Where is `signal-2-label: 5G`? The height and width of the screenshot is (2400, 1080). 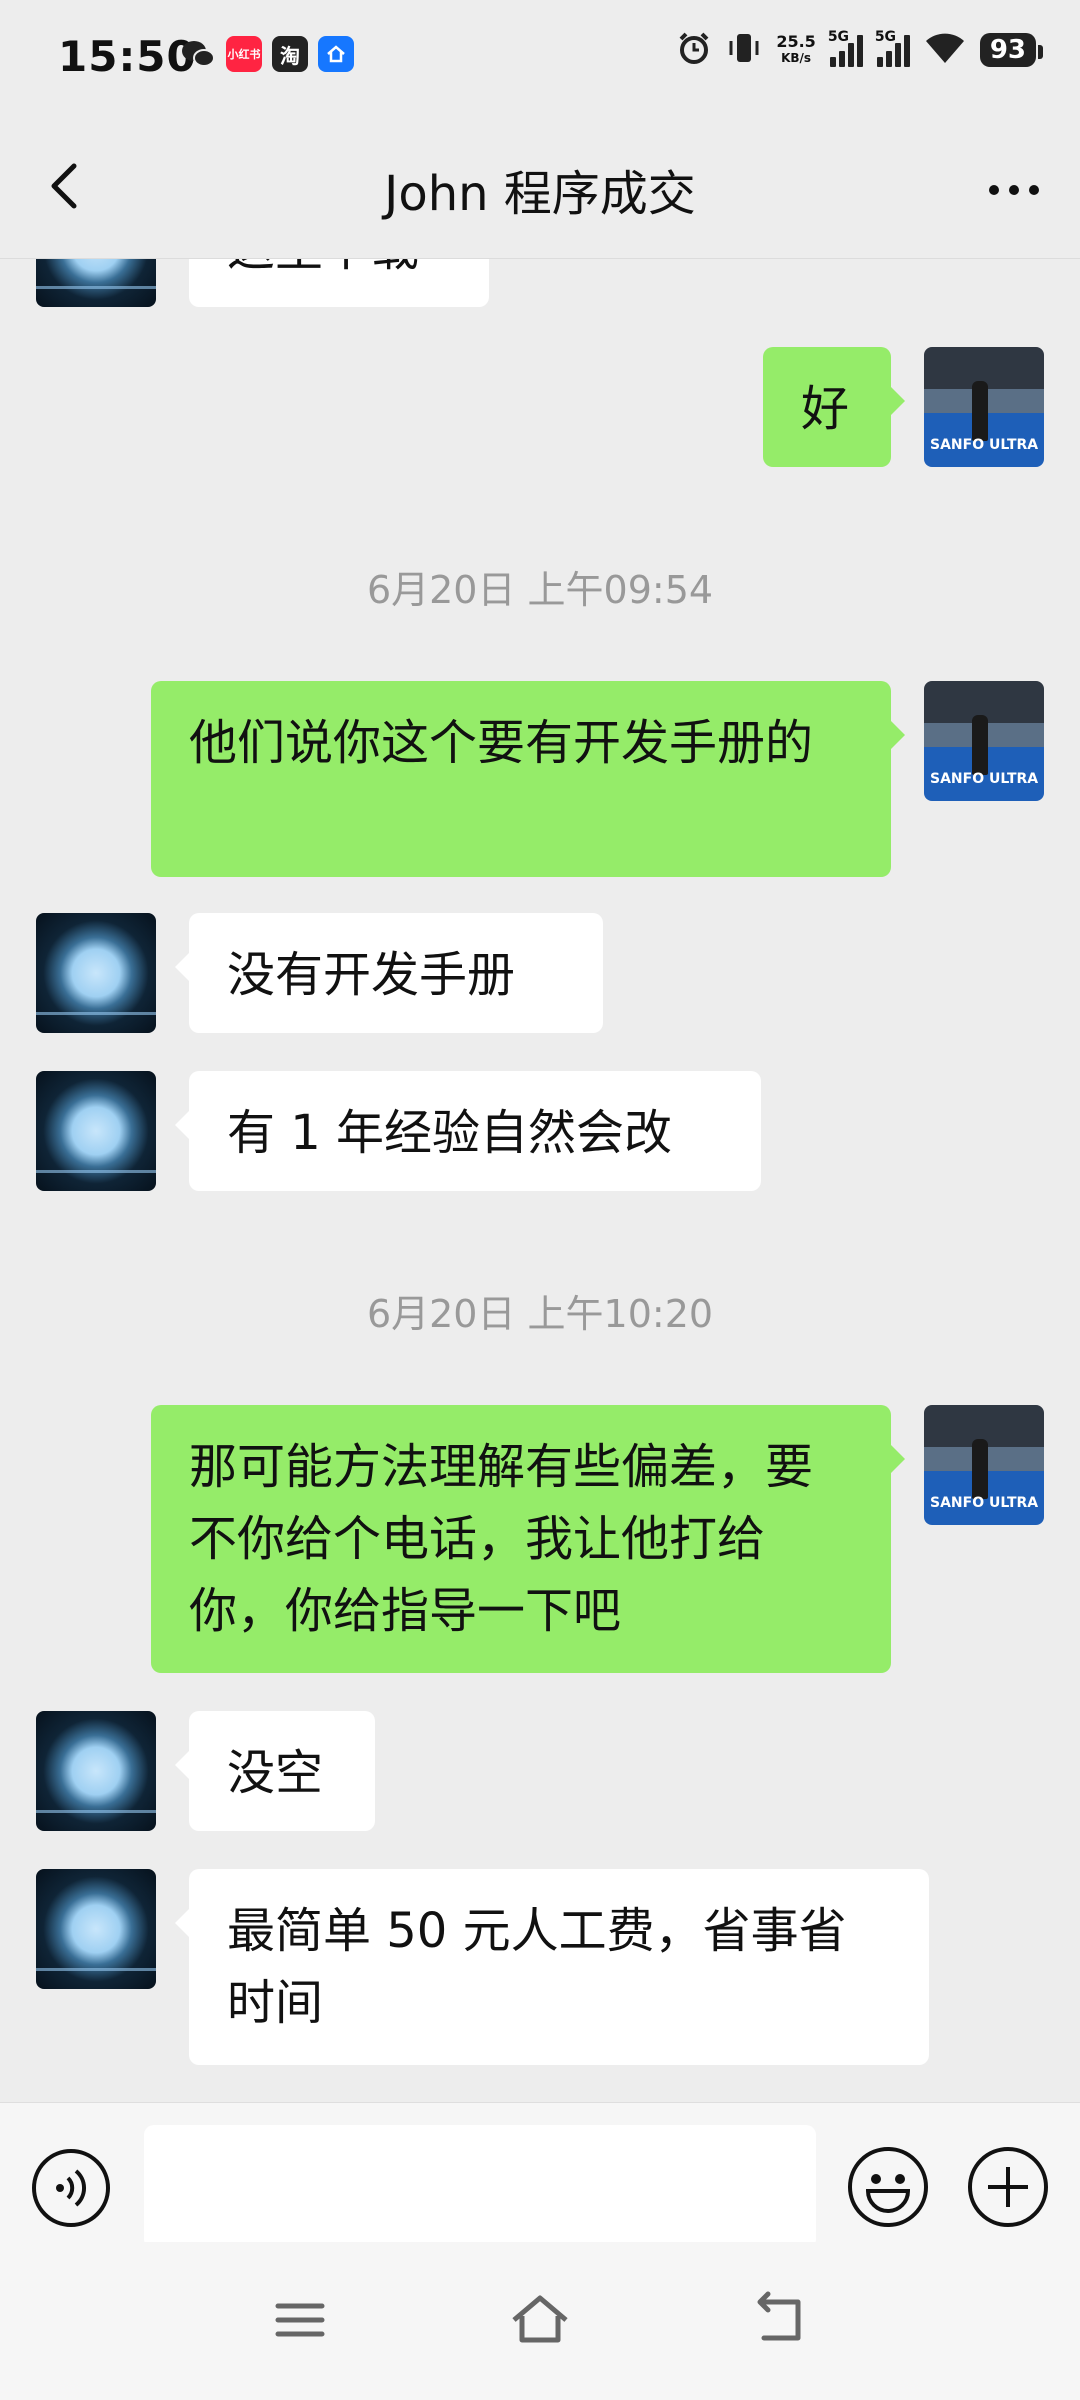
signal-2-label: 5G is located at coordinates (885, 37).